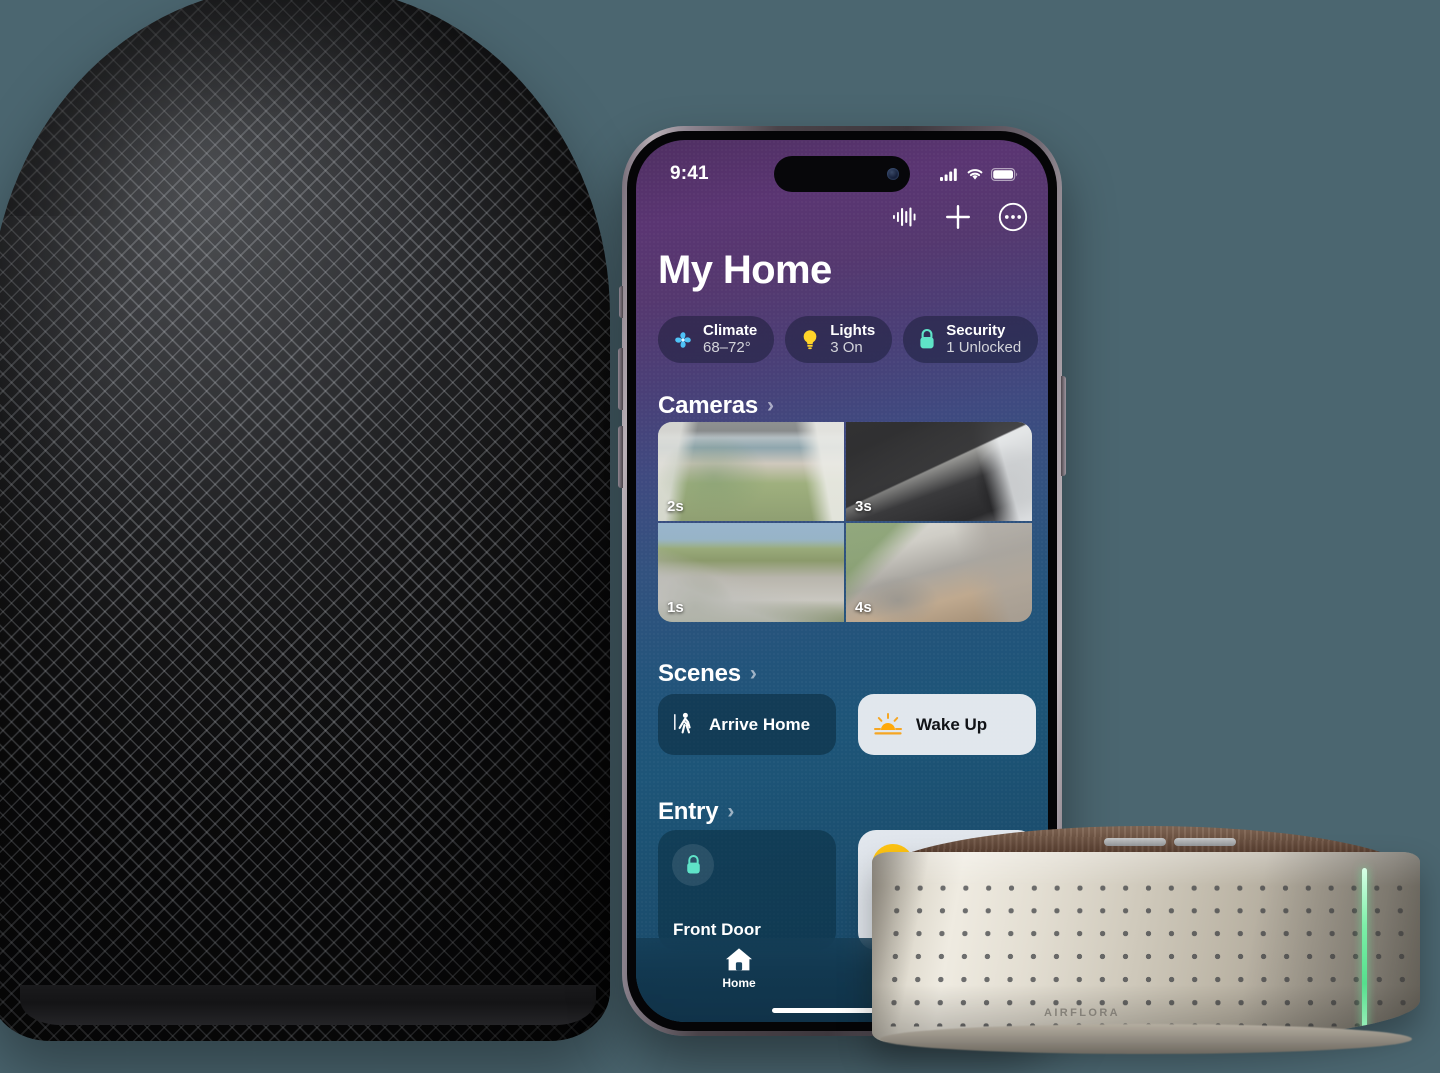 This screenshot has width=1440, height=1073. Describe the element at coordinates (305, 108) in the screenshot. I see `speaker-top-curve` at that location.